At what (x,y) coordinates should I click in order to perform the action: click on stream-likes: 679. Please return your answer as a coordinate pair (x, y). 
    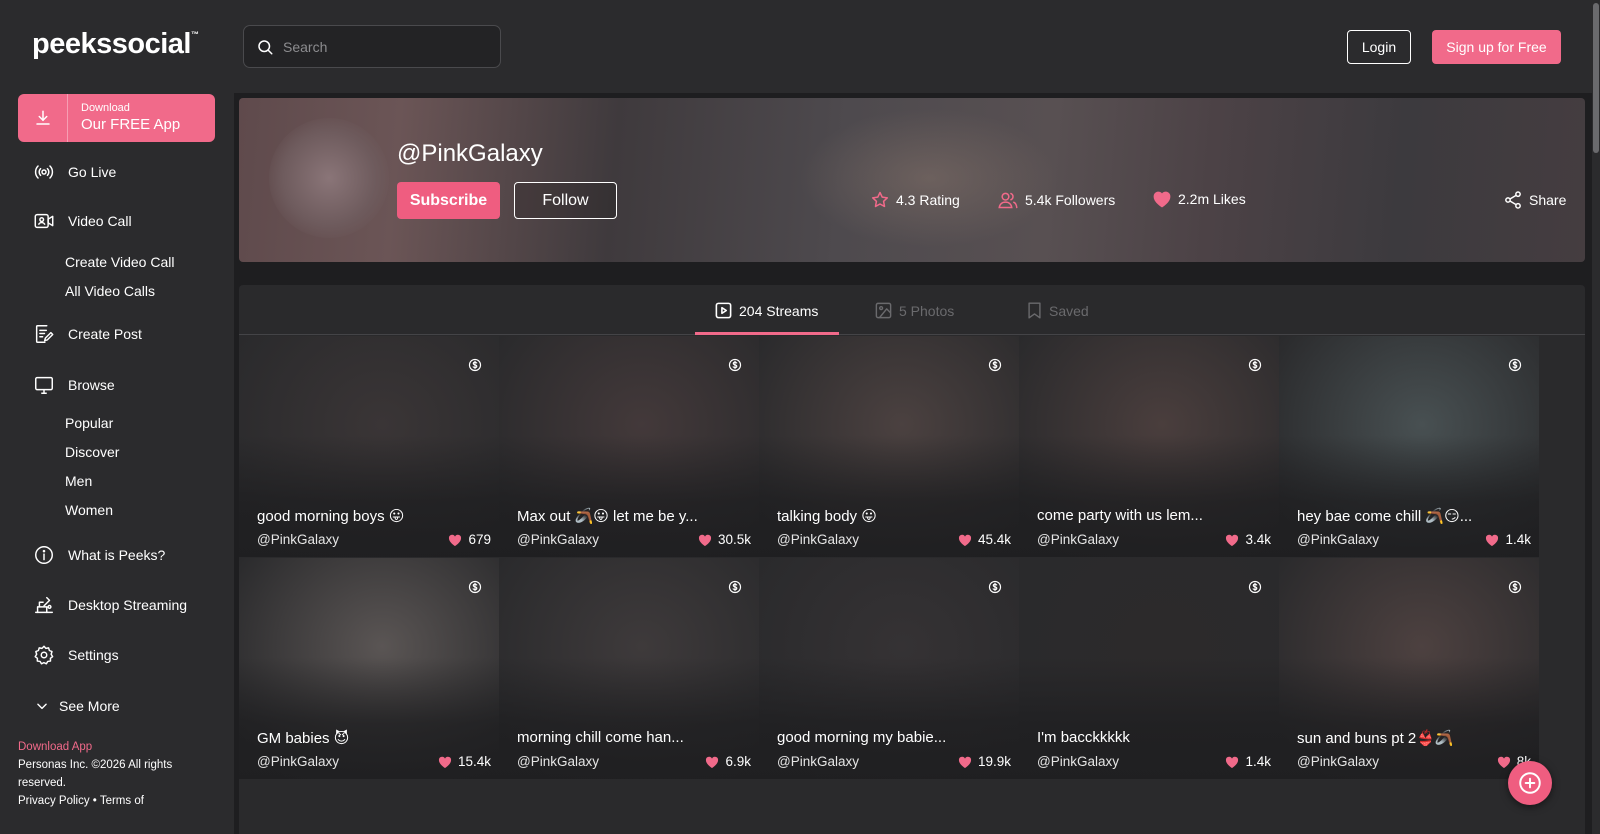
    Looking at the image, I should click on (469, 539).